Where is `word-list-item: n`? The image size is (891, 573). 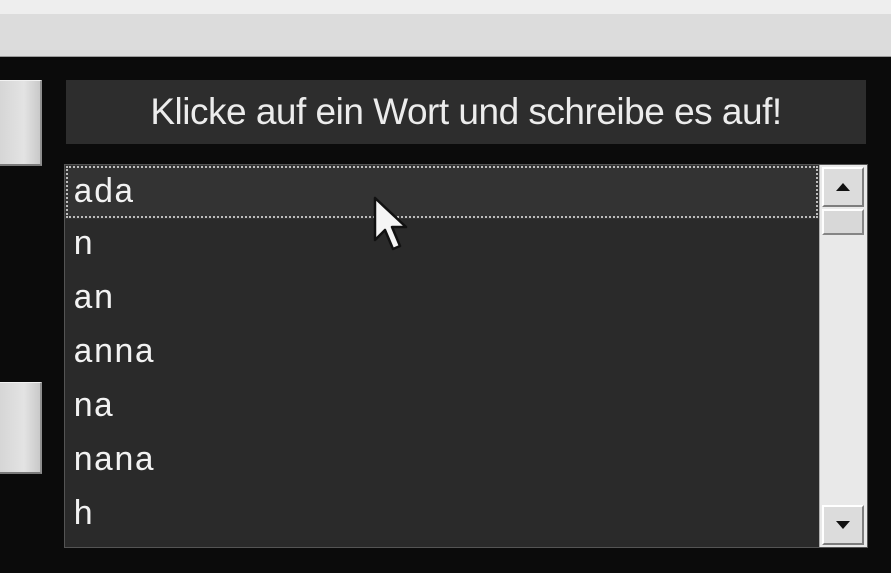
word-list-item: n is located at coordinates (442, 246).